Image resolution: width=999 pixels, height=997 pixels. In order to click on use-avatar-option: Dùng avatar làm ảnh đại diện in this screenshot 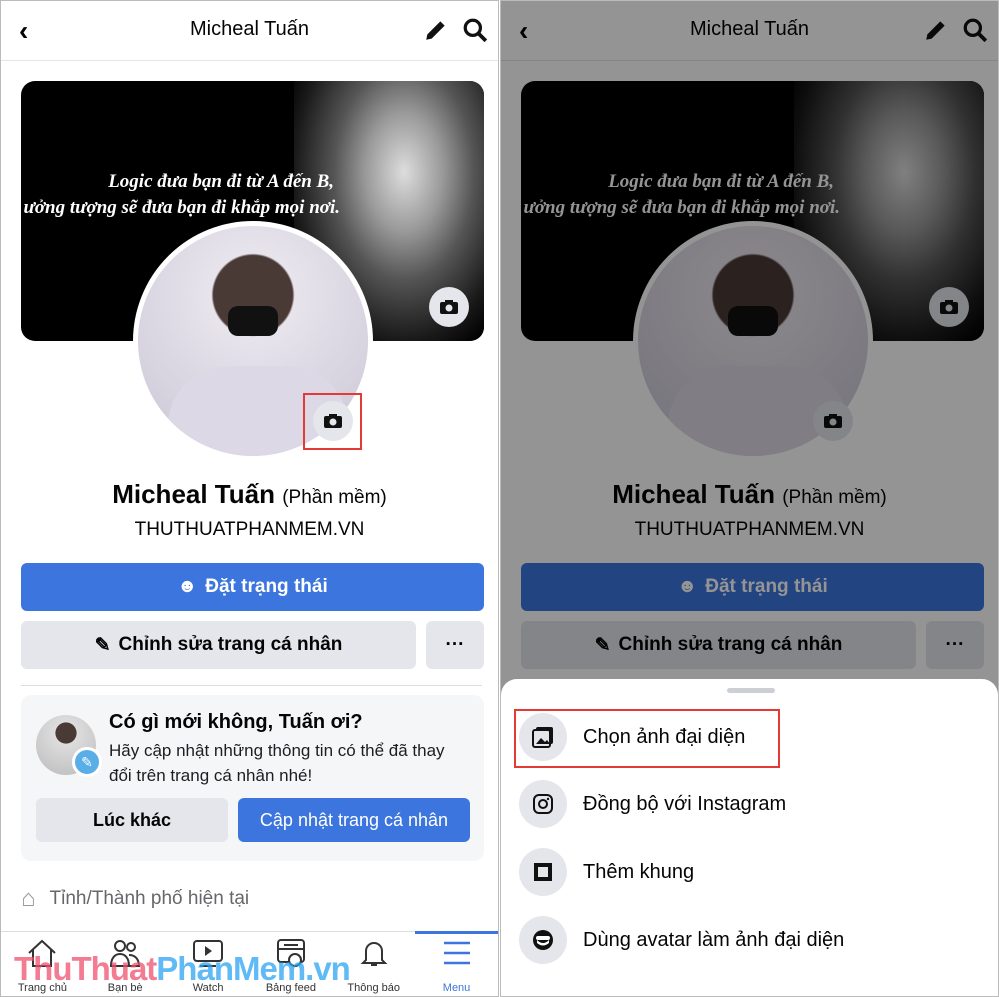, I will do `click(758, 940)`.